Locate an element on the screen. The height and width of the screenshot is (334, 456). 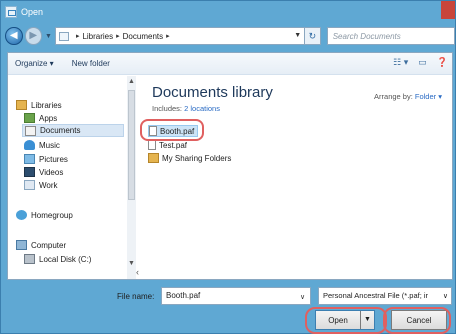
view-controls: ☷ ▾ ▭ ❓ is located at coordinates (420, 62).